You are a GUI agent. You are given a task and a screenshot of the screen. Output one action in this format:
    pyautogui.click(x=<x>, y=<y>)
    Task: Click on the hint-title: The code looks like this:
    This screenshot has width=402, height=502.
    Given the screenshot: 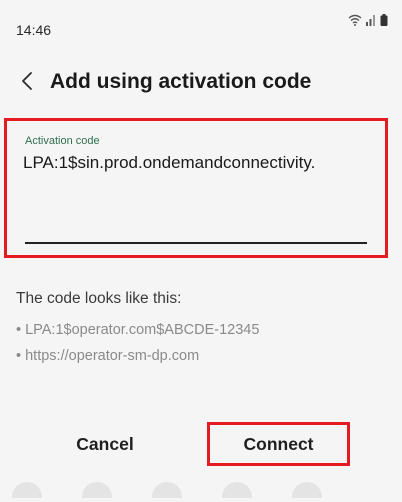 What is the action you would take?
    pyautogui.click(x=99, y=298)
    